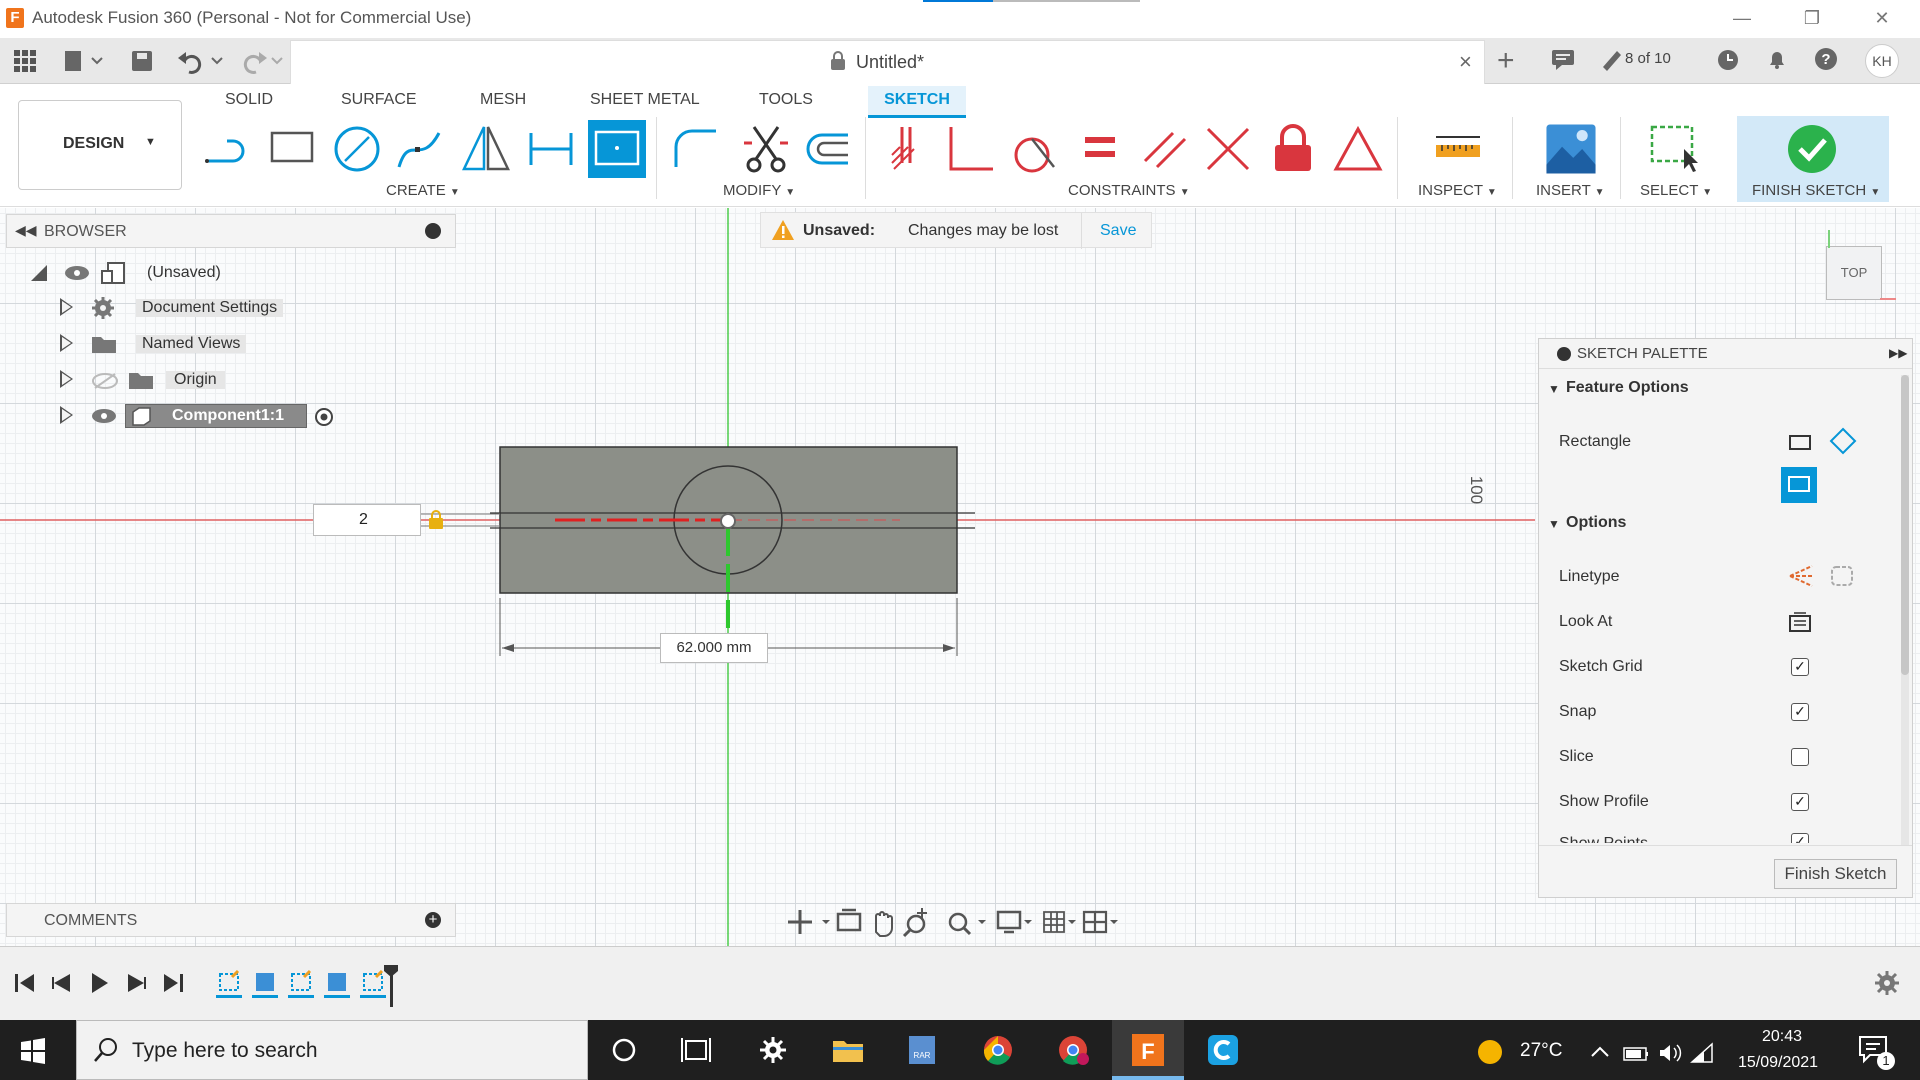  Describe the element at coordinates (696, 149) in the screenshot. I see `fillet-tool-icon` at that location.